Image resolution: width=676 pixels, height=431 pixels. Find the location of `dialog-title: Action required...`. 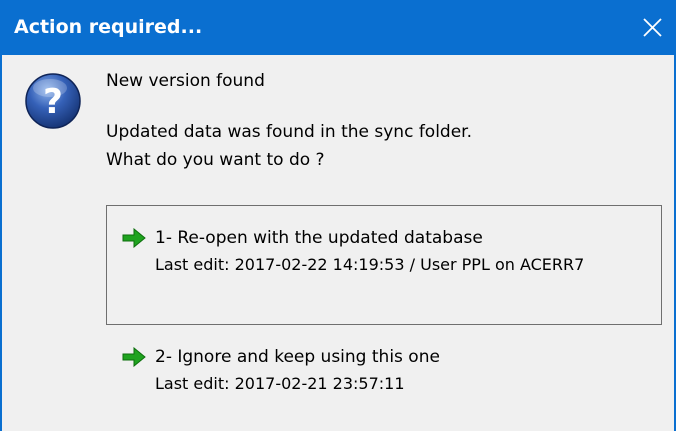

dialog-title: Action required... is located at coordinates (108, 27).